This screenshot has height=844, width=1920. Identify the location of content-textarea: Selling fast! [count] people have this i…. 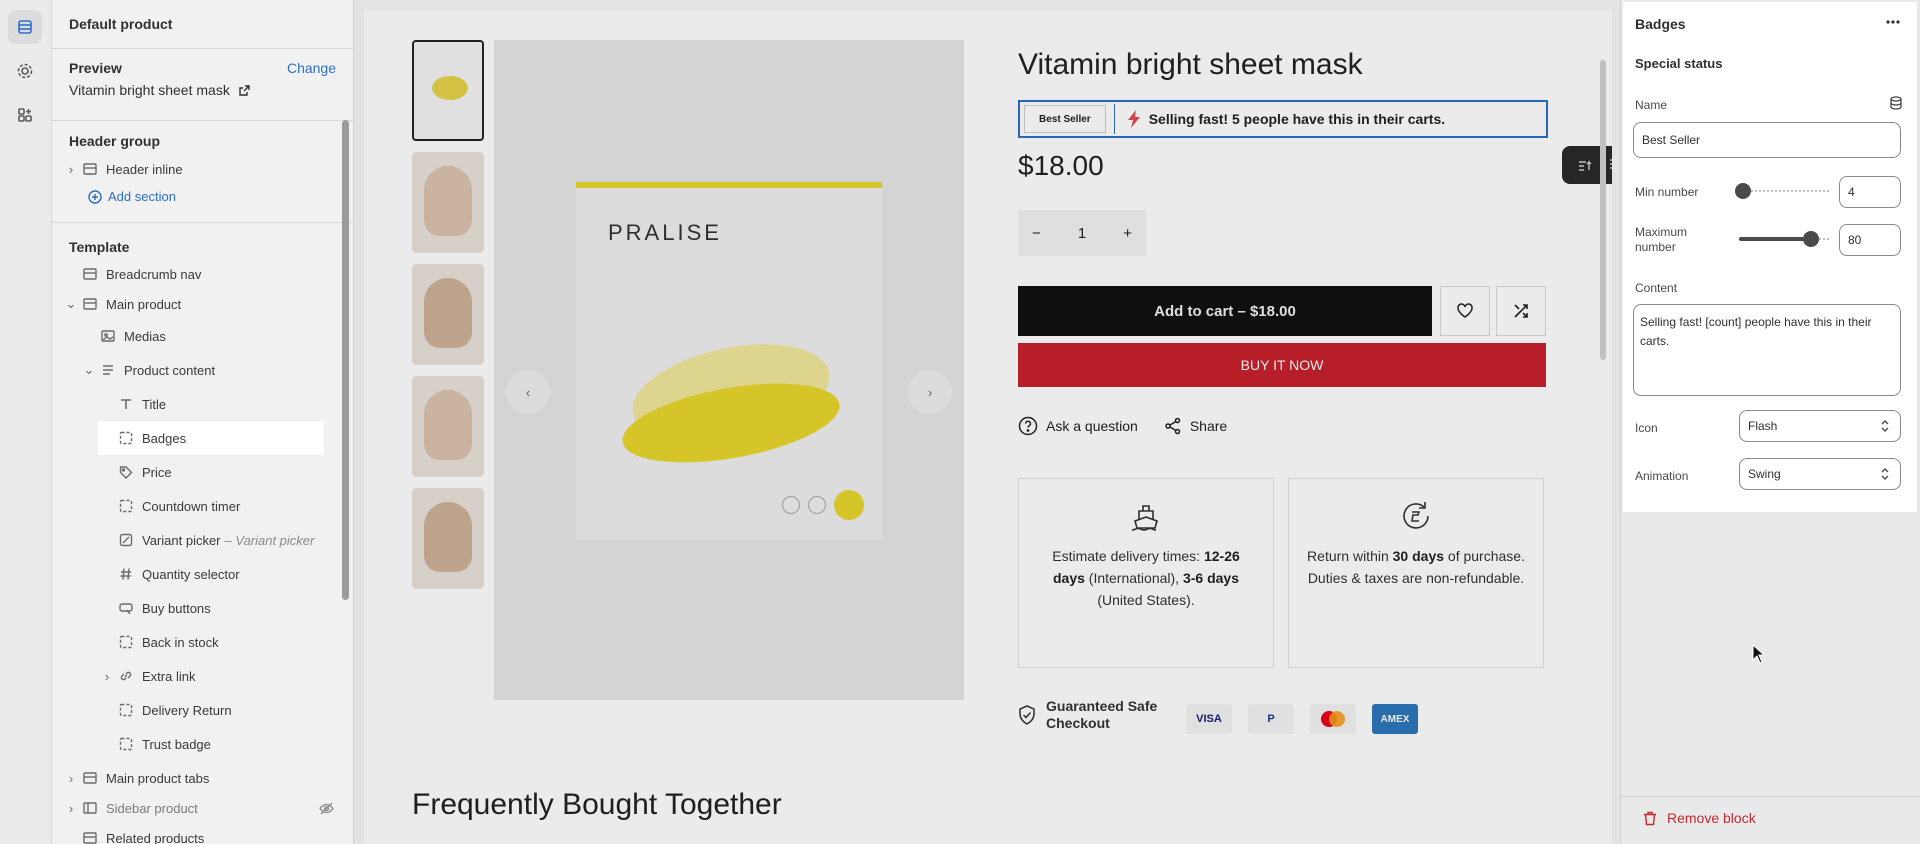
(1767, 350).